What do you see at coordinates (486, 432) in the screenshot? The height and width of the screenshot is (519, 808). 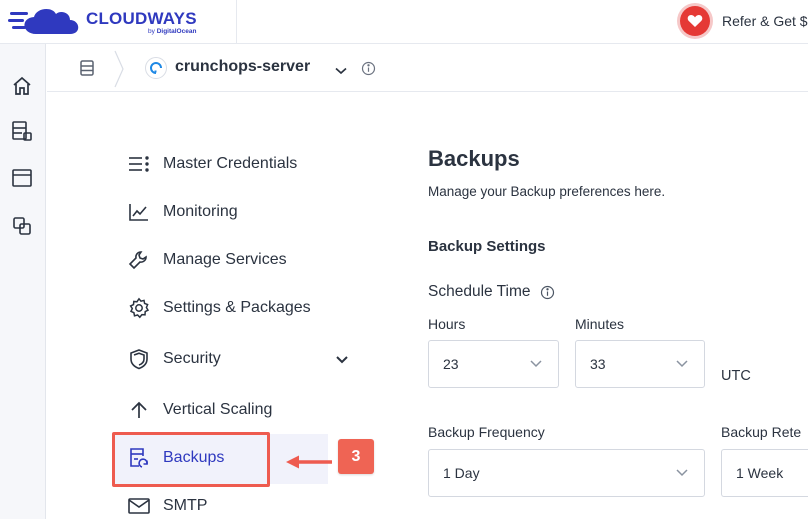 I see `frequency-label: Backup Frequency` at bounding box center [486, 432].